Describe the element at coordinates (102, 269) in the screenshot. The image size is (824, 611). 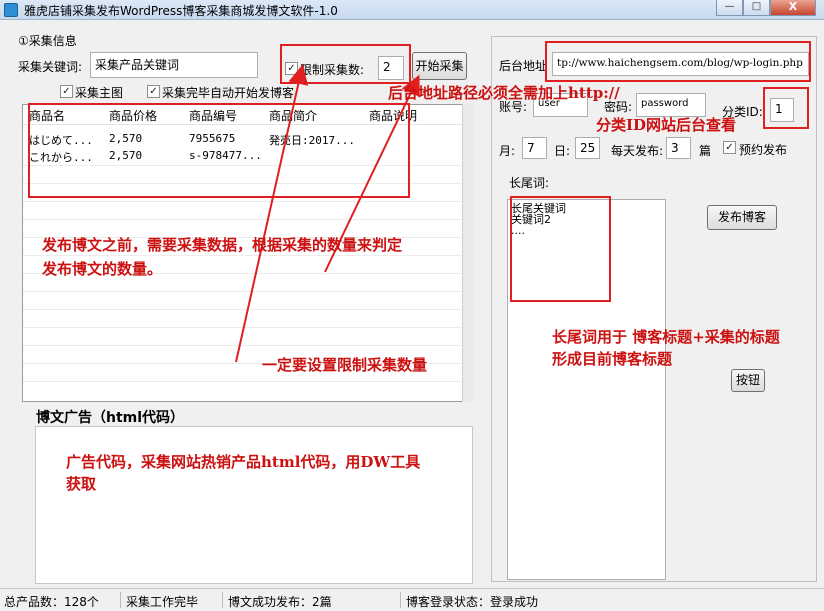
I see `annotation-collect-note-2: 发布博文的数量。` at that location.